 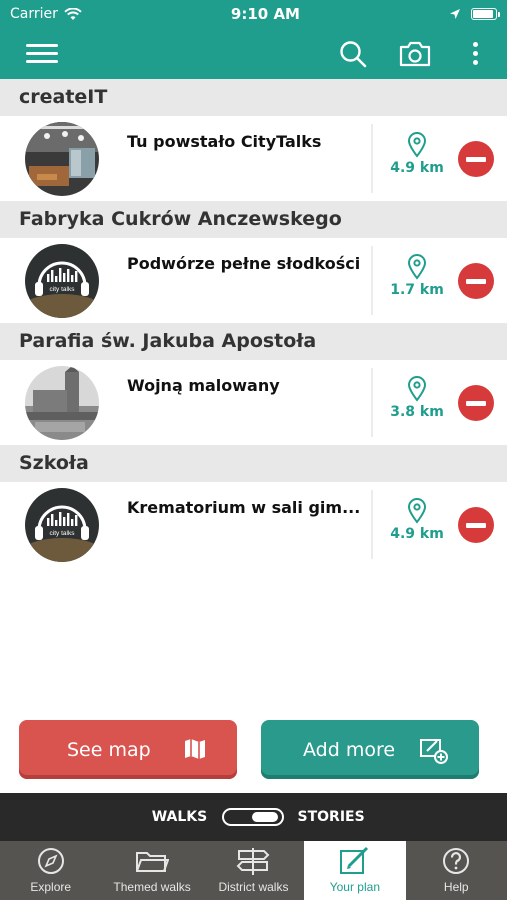 I want to click on location-arrow-icon, so click(x=455, y=14).